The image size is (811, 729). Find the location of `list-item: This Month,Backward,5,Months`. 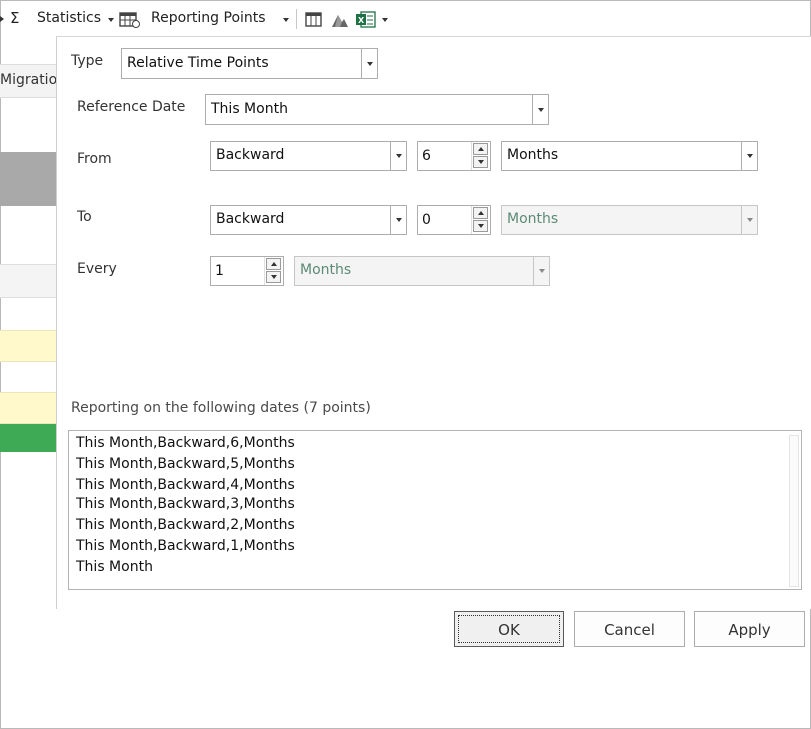

list-item: This Month,Backward,5,Months is located at coordinates (185, 464).